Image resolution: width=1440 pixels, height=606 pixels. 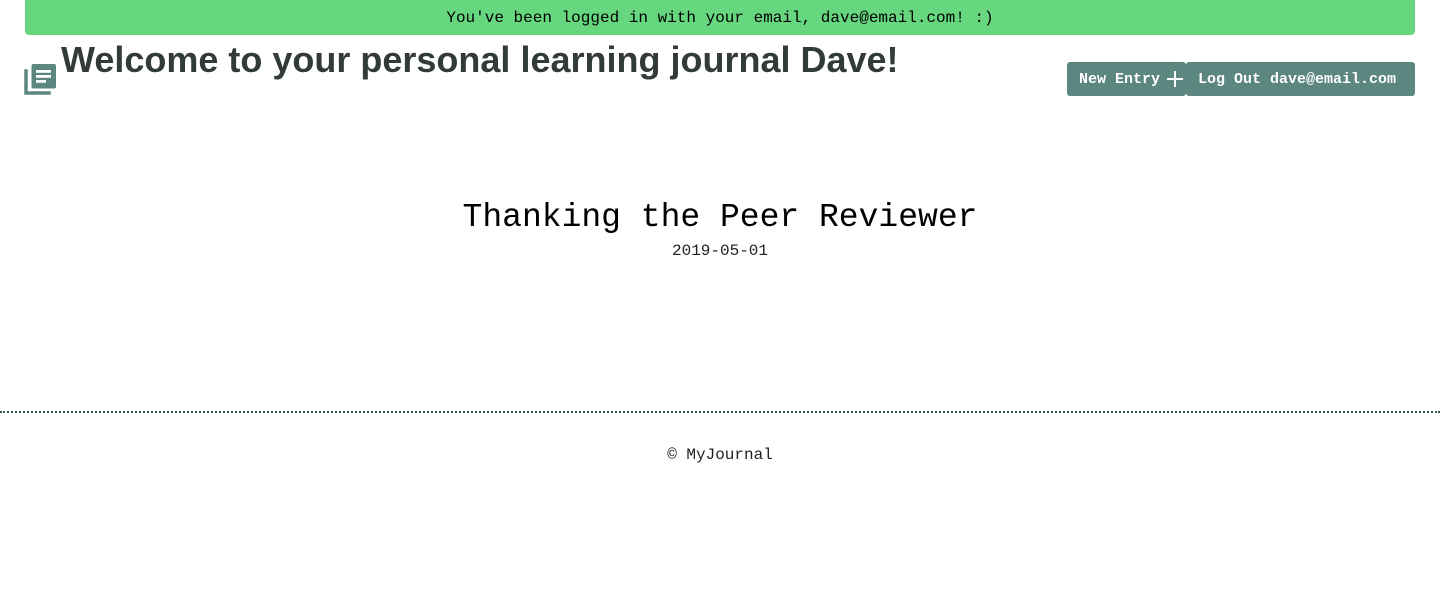 I want to click on logout-label: Log Out dave@email.com, so click(x=1297, y=79).